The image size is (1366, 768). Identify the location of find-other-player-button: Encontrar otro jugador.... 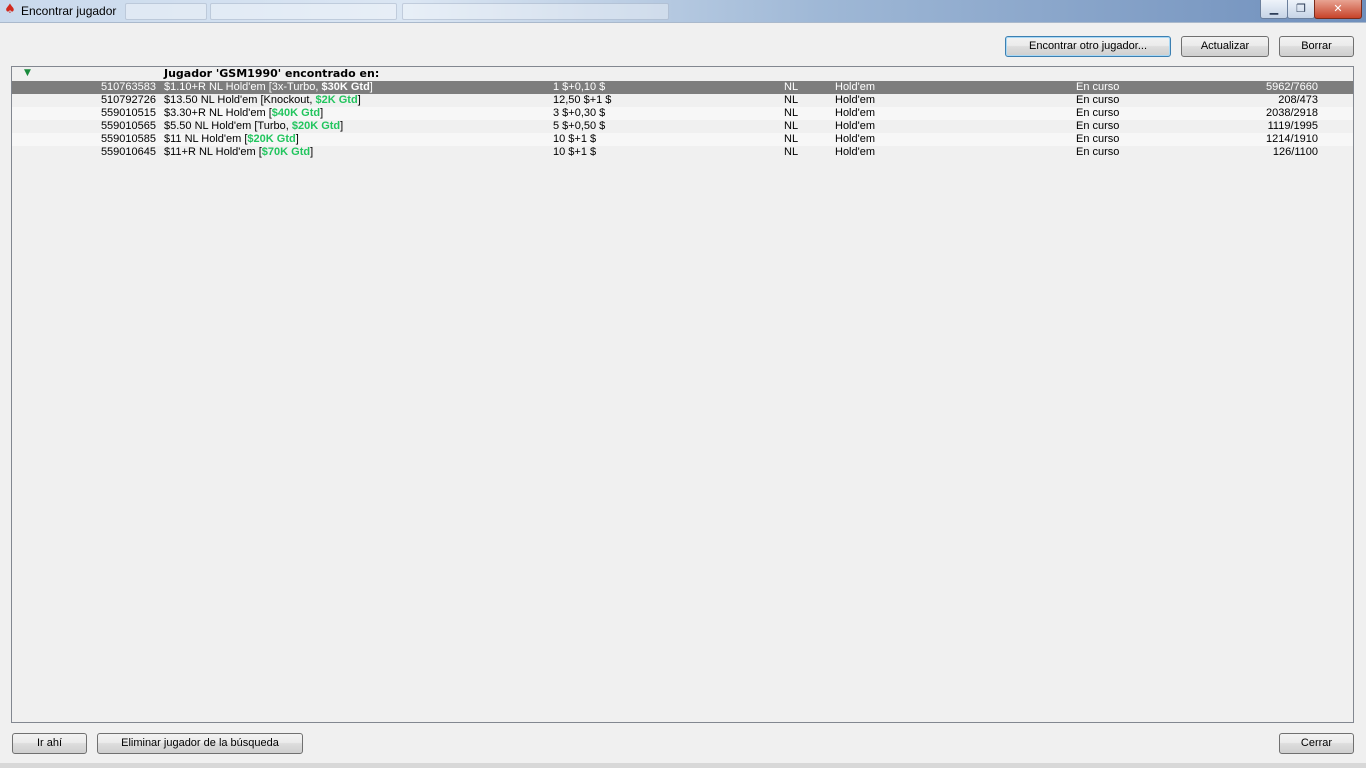
(1088, 46).